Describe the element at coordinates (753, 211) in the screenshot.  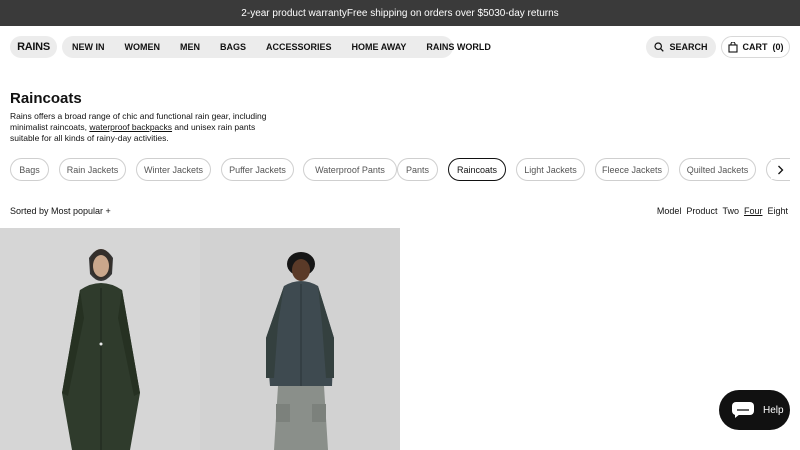
I see `view-option-four: Four` at that location.